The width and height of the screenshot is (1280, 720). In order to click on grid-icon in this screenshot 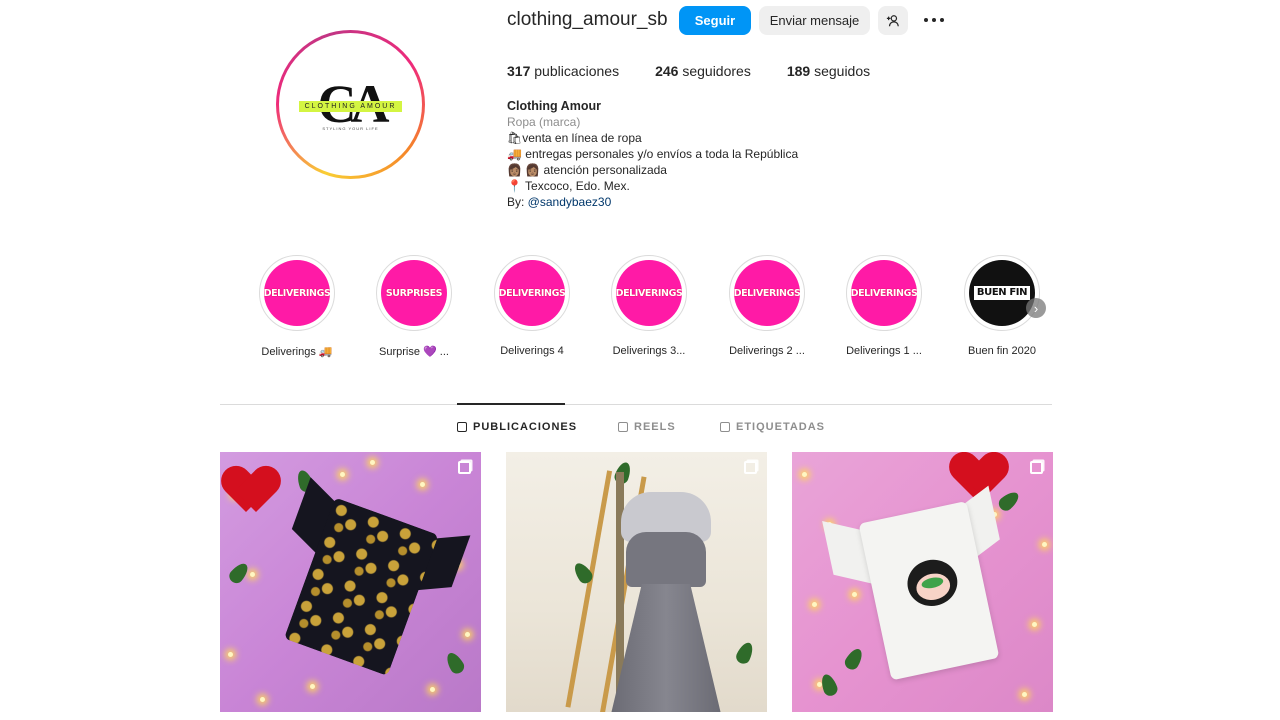, I will do `click(462, 427)`.